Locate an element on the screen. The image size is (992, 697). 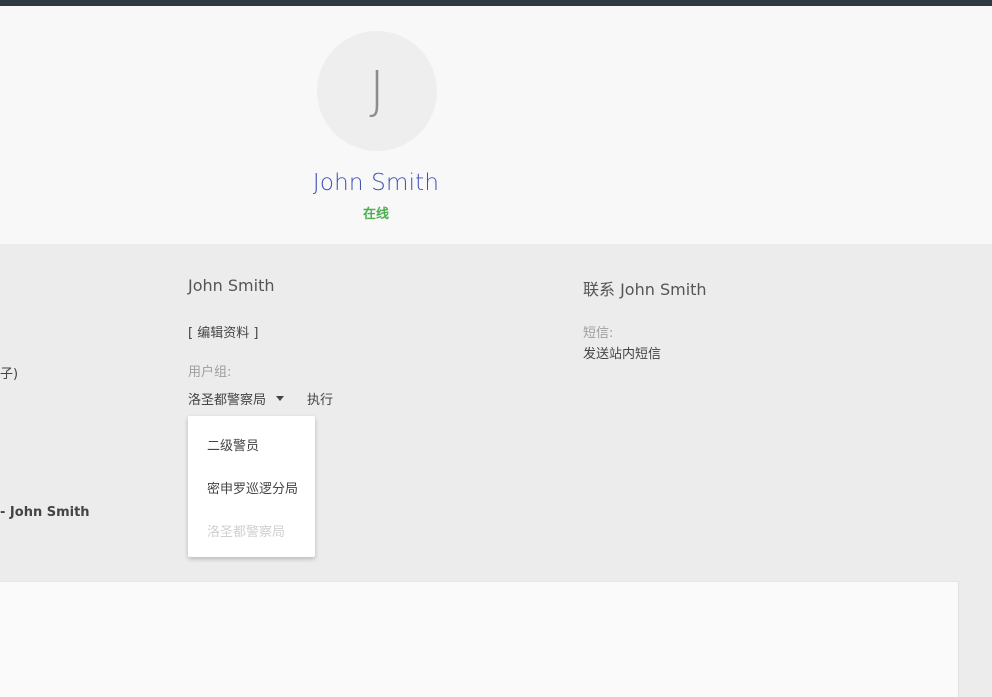
left-column-fragment: 子) is located at coordinates (9, 374).